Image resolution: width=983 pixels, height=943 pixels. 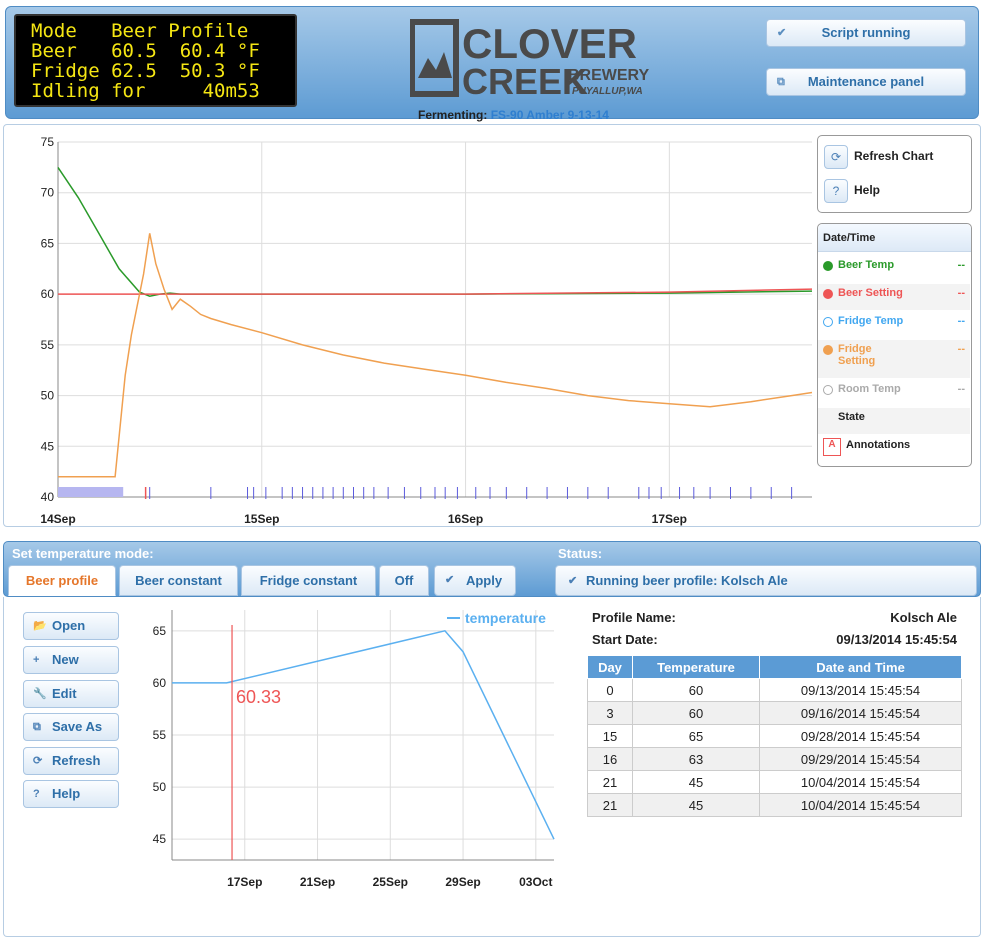 I want to click on refresh-icon: ⟳, so click(x=836, y=157).